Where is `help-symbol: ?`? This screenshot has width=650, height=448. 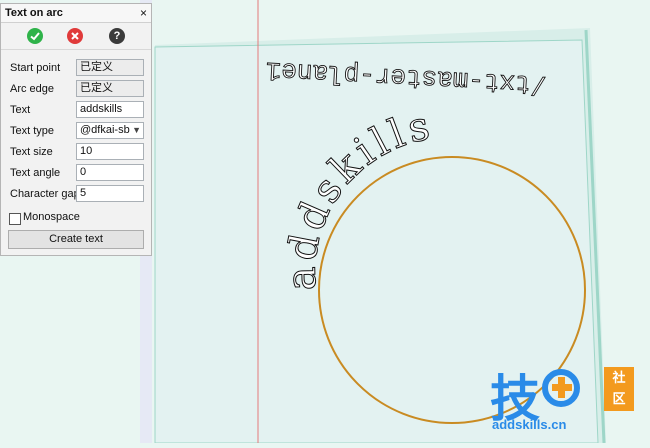
help-symbol: ? is located at coordinates (117, 36).